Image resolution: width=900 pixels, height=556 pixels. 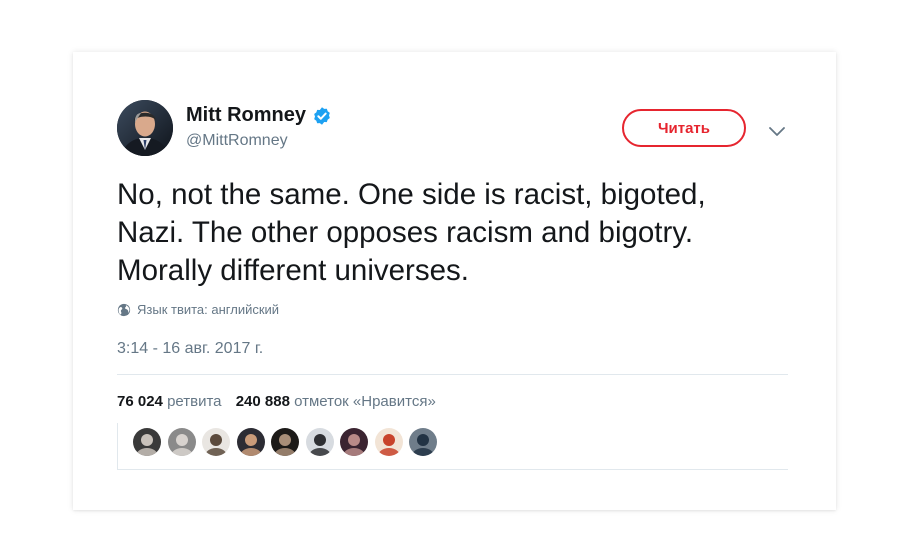 I want to click on author-avatar, so click(x=145, y=128).